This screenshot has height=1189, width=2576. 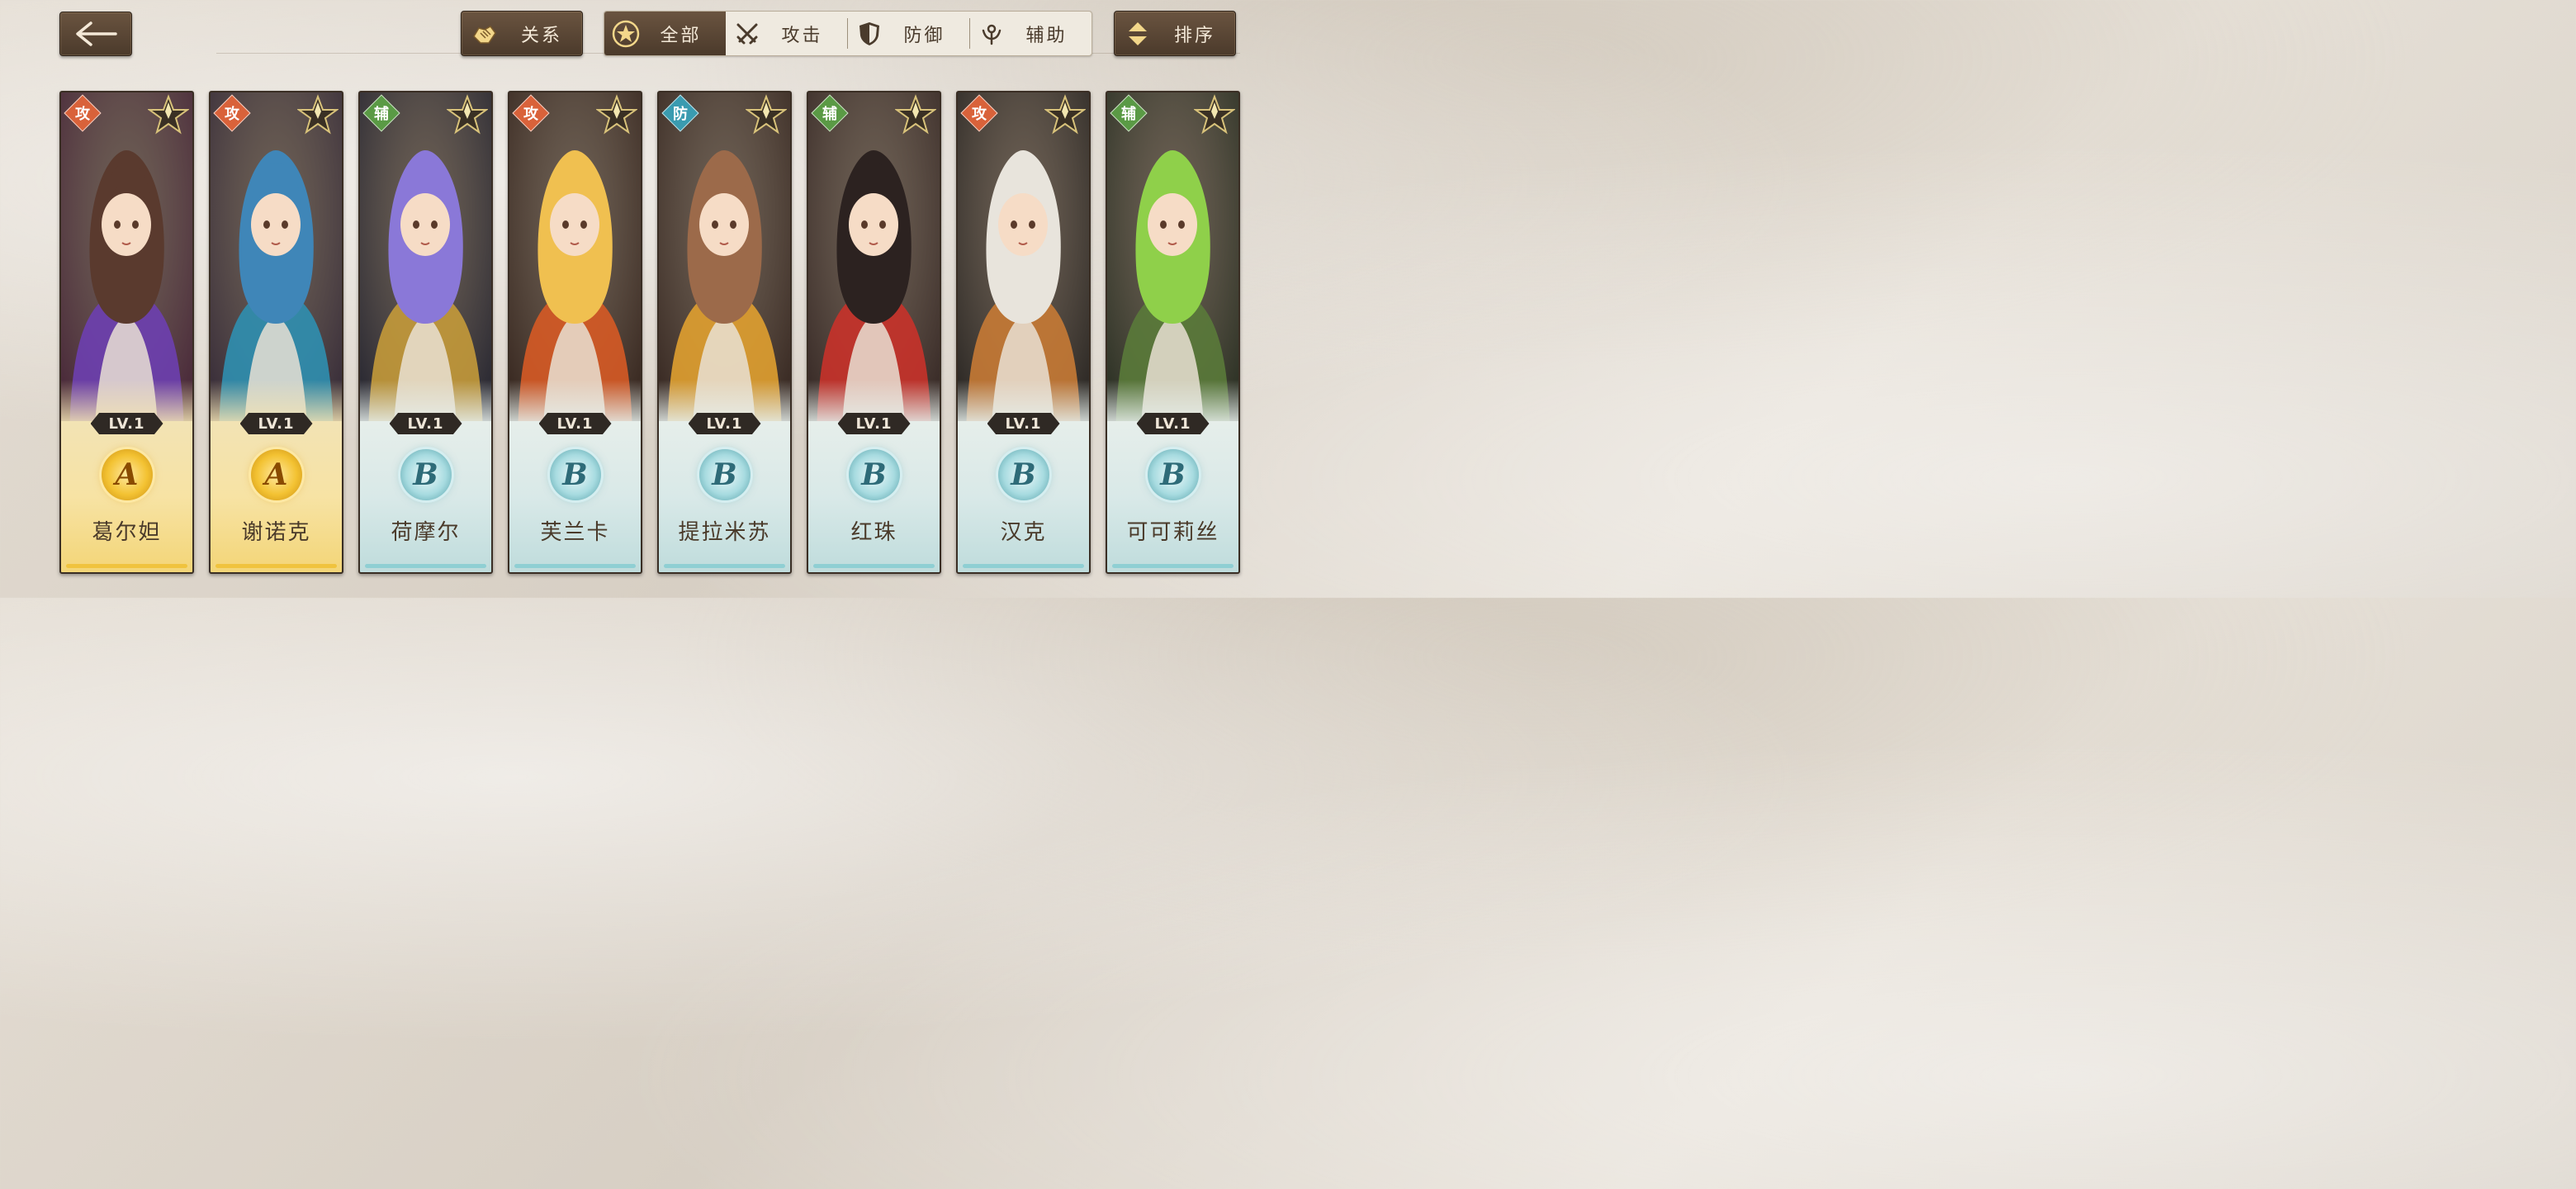 What do you see at coordinates (126, 332) in the screenshot?
I see `character-card: 攻 LV.1 A 葛尔妲` at bounding box center [126, 332].